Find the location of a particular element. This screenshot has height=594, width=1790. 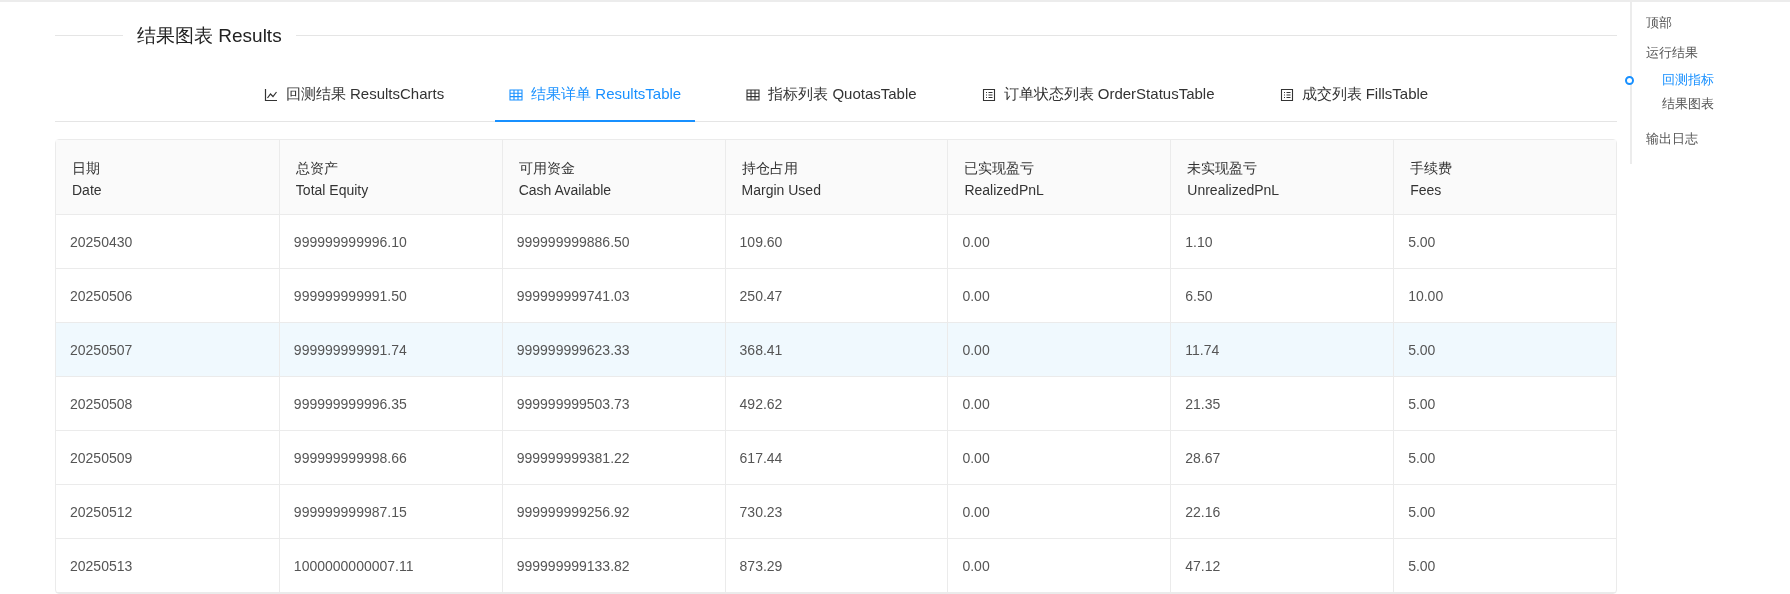

column-header: 未实现盈亏 UnrealizedPnL is located at coordinates (1282, 177).